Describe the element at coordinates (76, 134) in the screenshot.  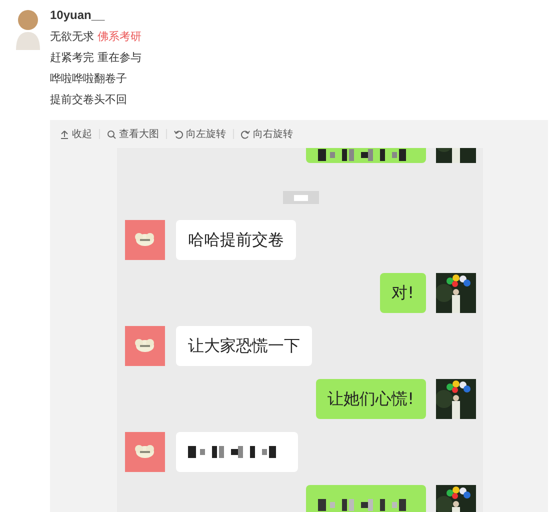
I see `toolbar-button: 收起` at that location.